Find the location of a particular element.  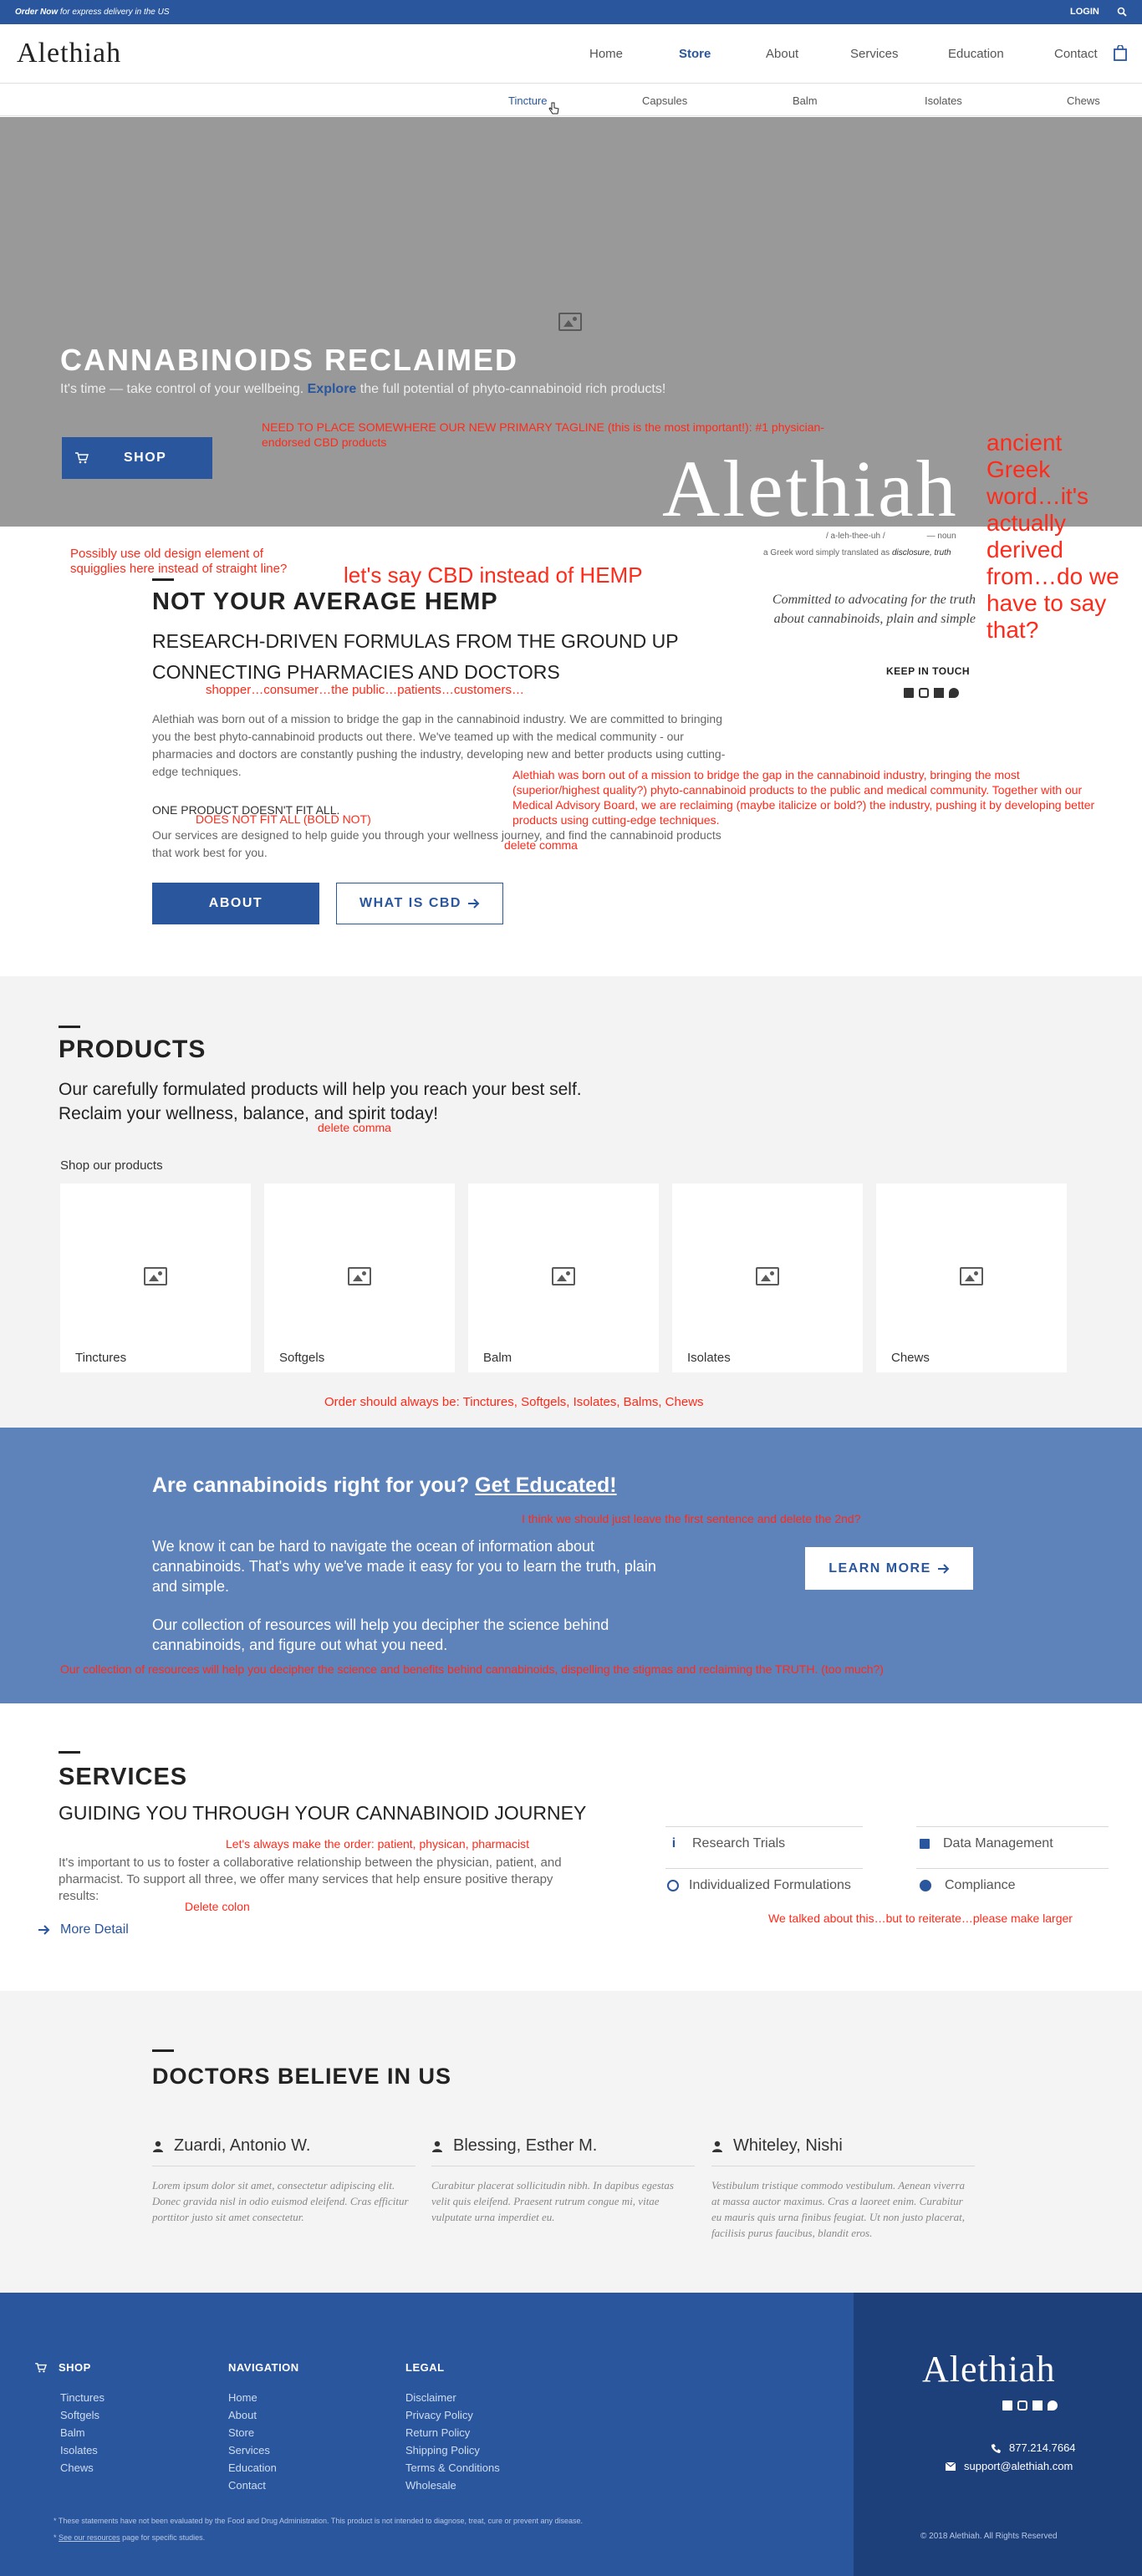

nav-about: About is located at coordinates (782, 54).